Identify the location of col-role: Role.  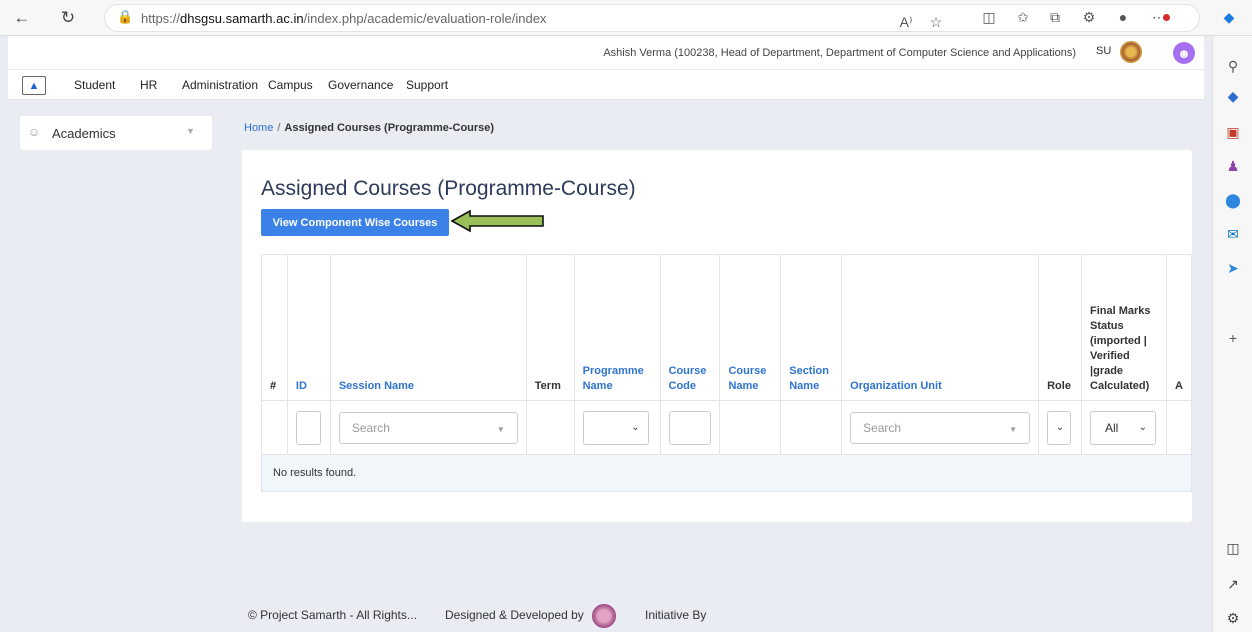
(1060, 327).